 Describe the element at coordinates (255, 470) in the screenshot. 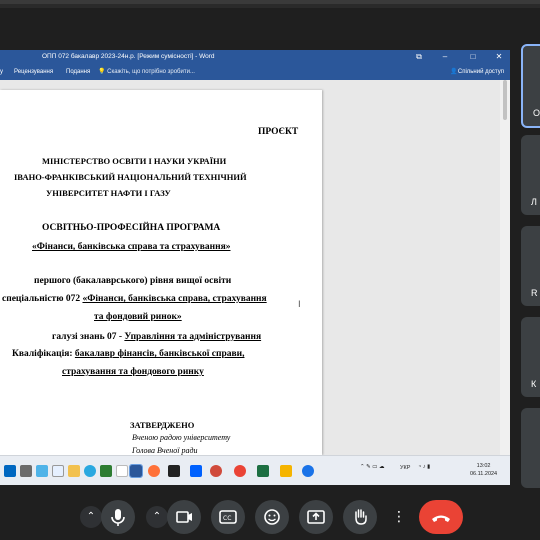

I see `windows-taskbar: ⌃ ✎ ▭ ☁ УКР ◔ ♪ ▮ 13:02 06.11.2024` at that location.